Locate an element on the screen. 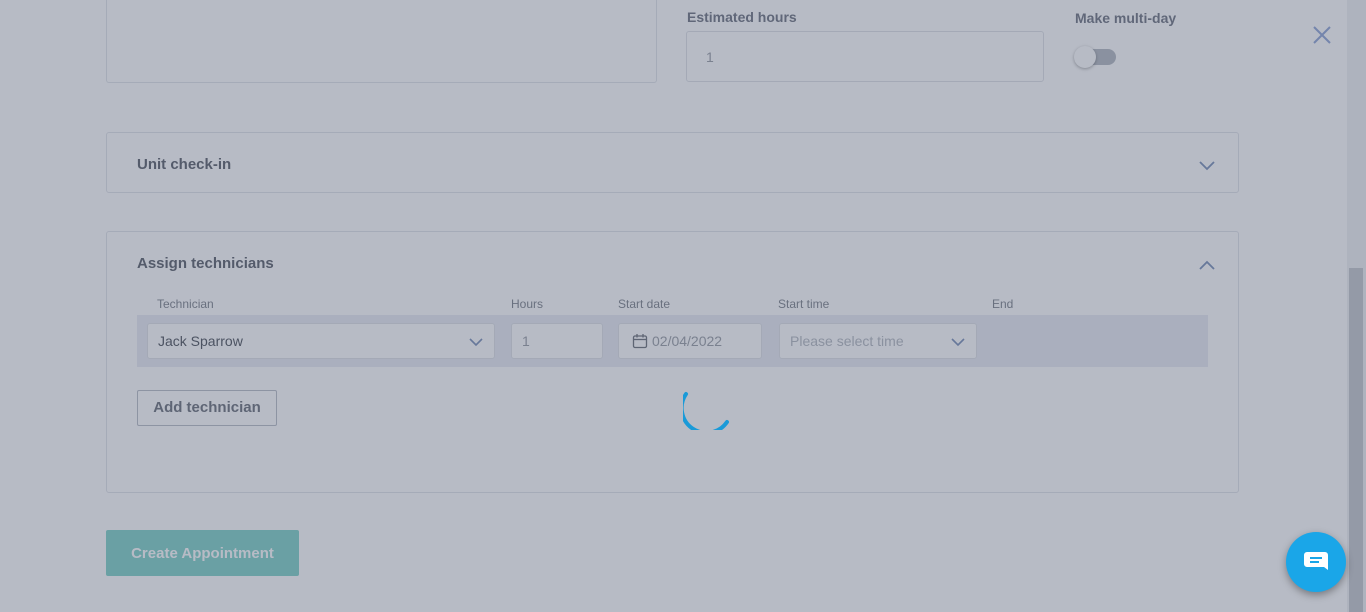 The height and width of the screenshot is (612, 1366). loading-spinner is located at coordinates (706, 411).